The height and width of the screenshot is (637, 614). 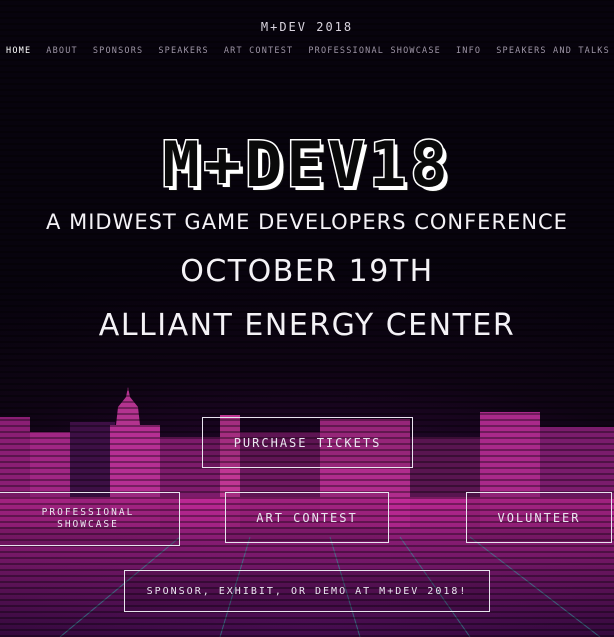 What do you see at coordinates (18, 51) in the screenshot?
I see `nav-item-home: HOME` at bounding box center [18, 51].